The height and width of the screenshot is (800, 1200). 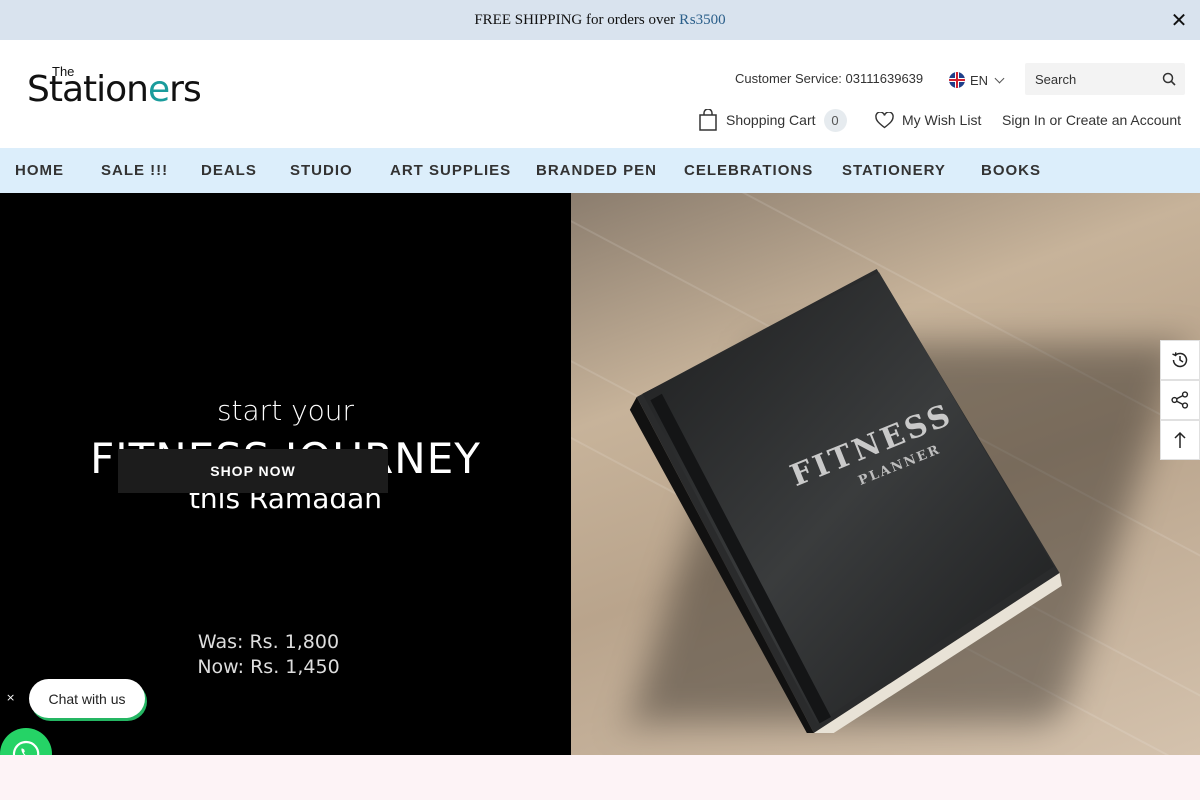 I want to click on chat-close-icon: ×, so click(x=10, y=697).